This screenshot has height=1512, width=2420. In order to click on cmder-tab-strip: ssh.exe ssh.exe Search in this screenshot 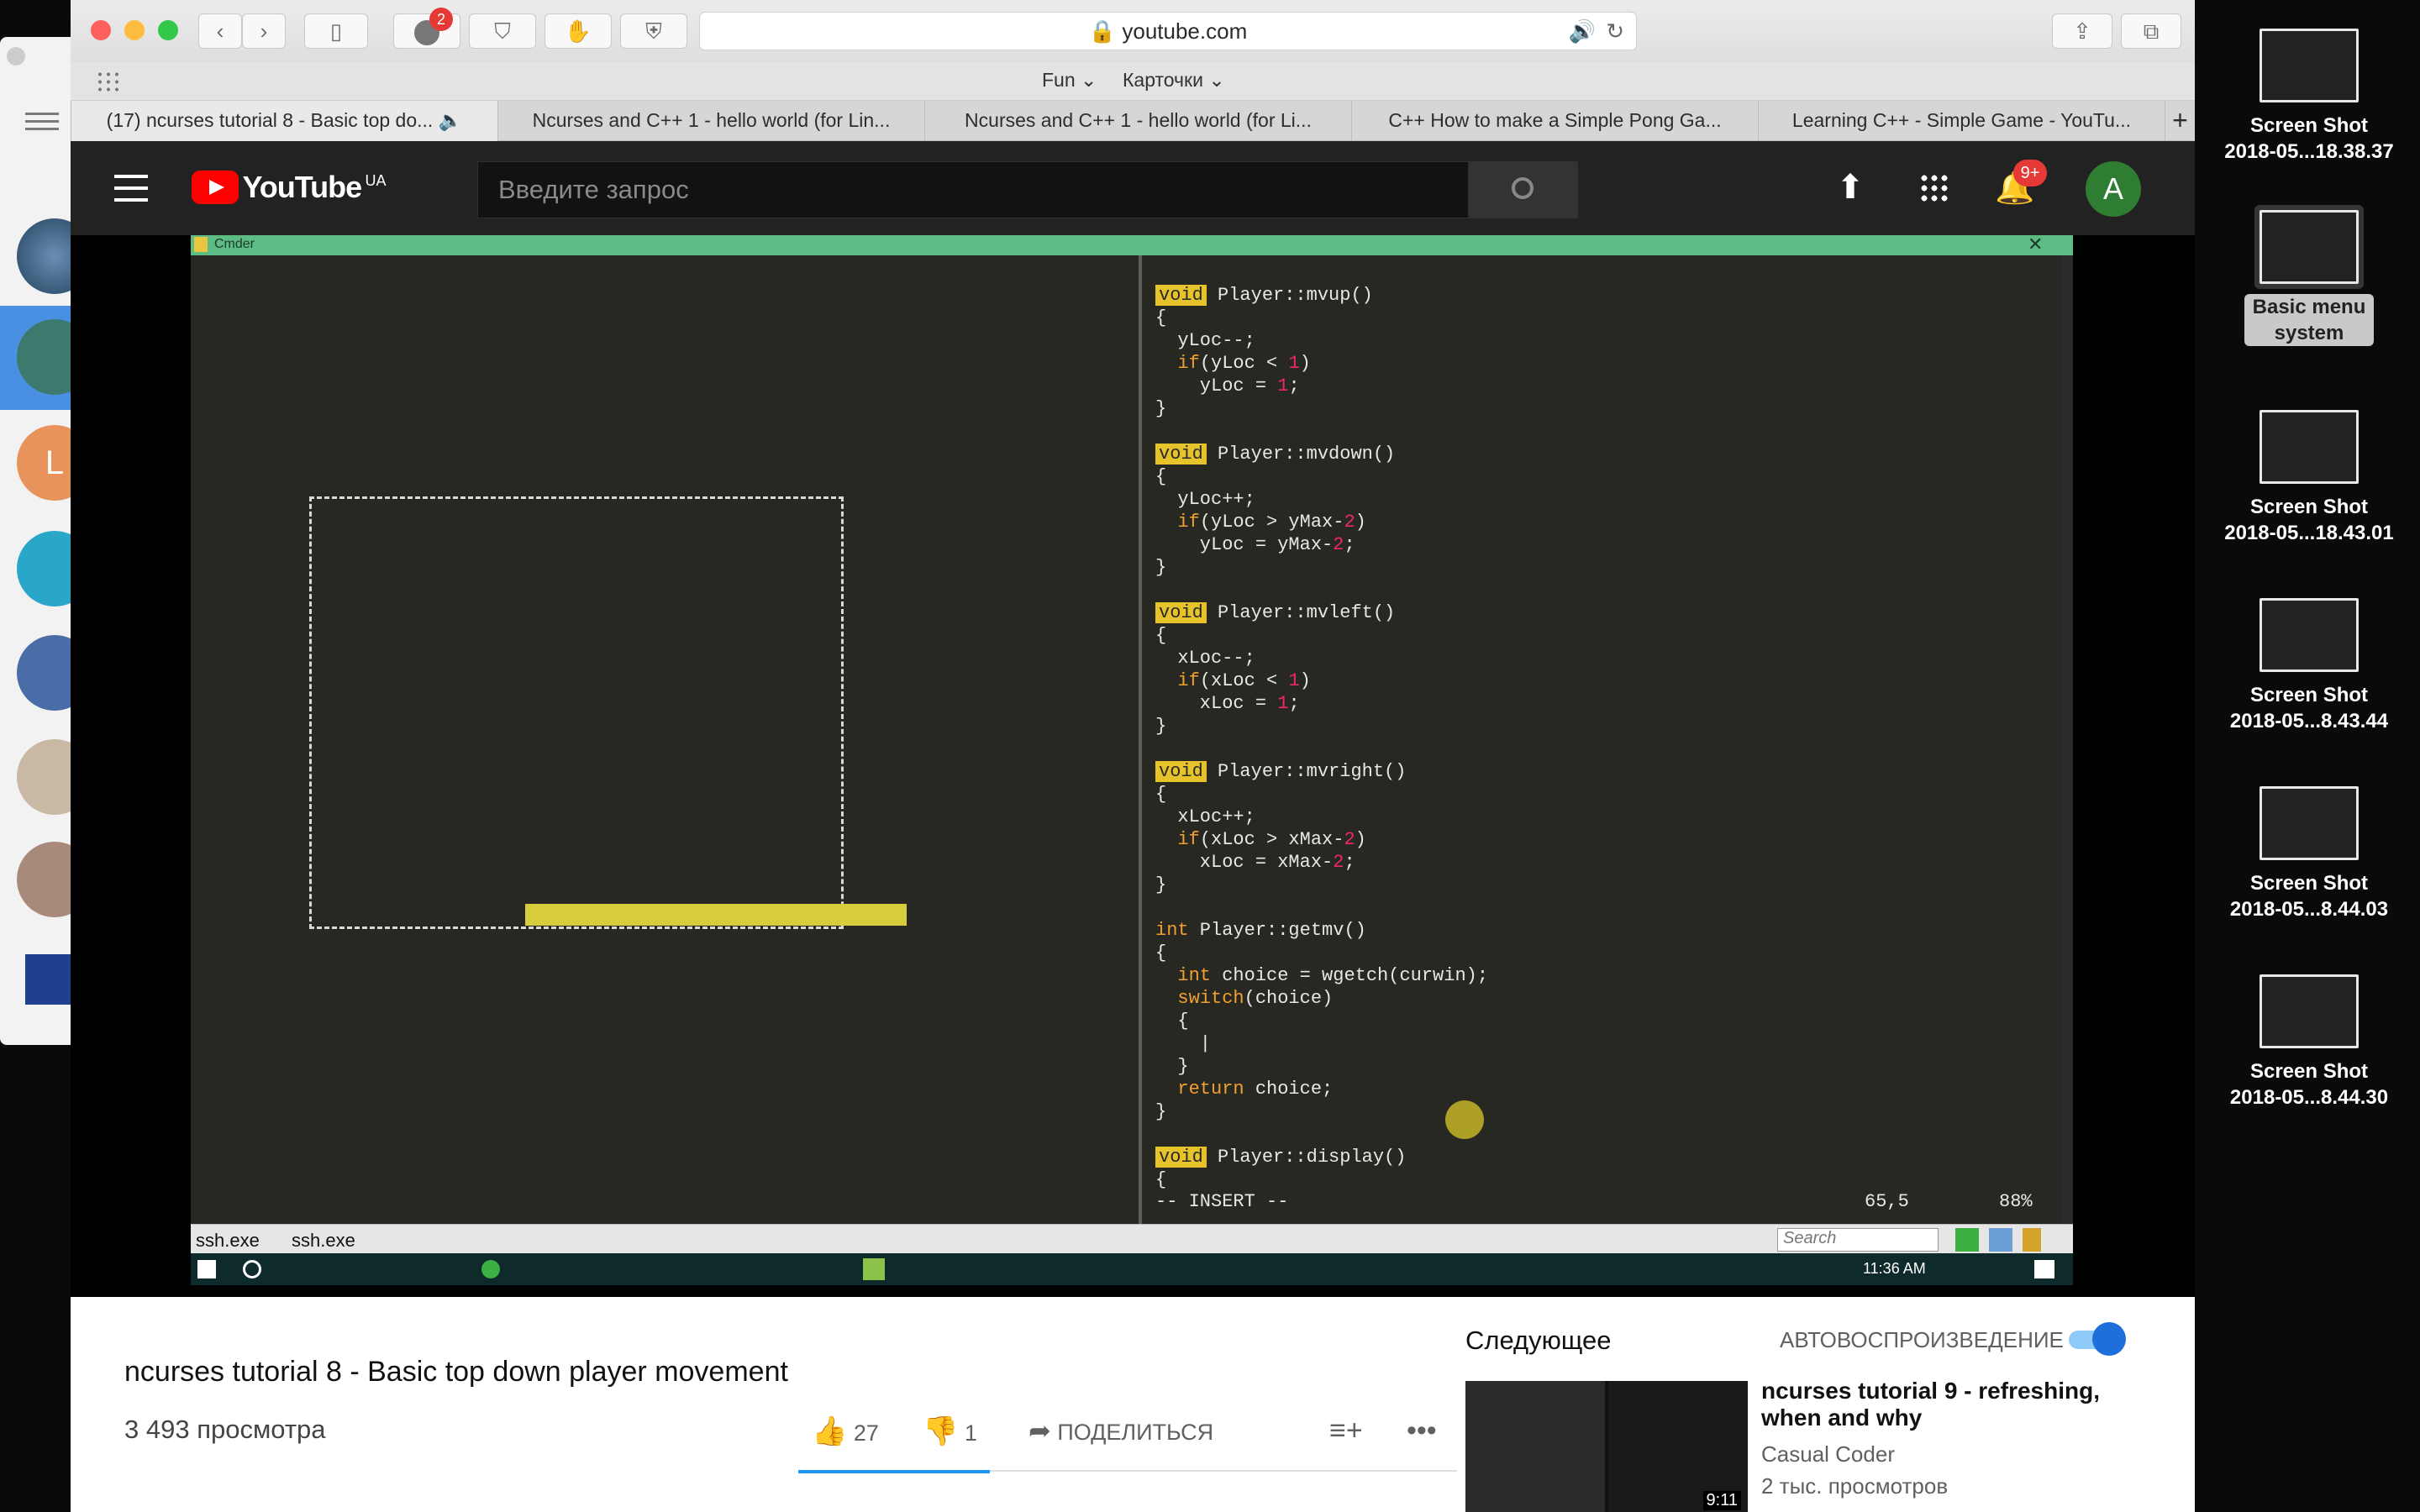, I will do `click(1132, 1238)`.